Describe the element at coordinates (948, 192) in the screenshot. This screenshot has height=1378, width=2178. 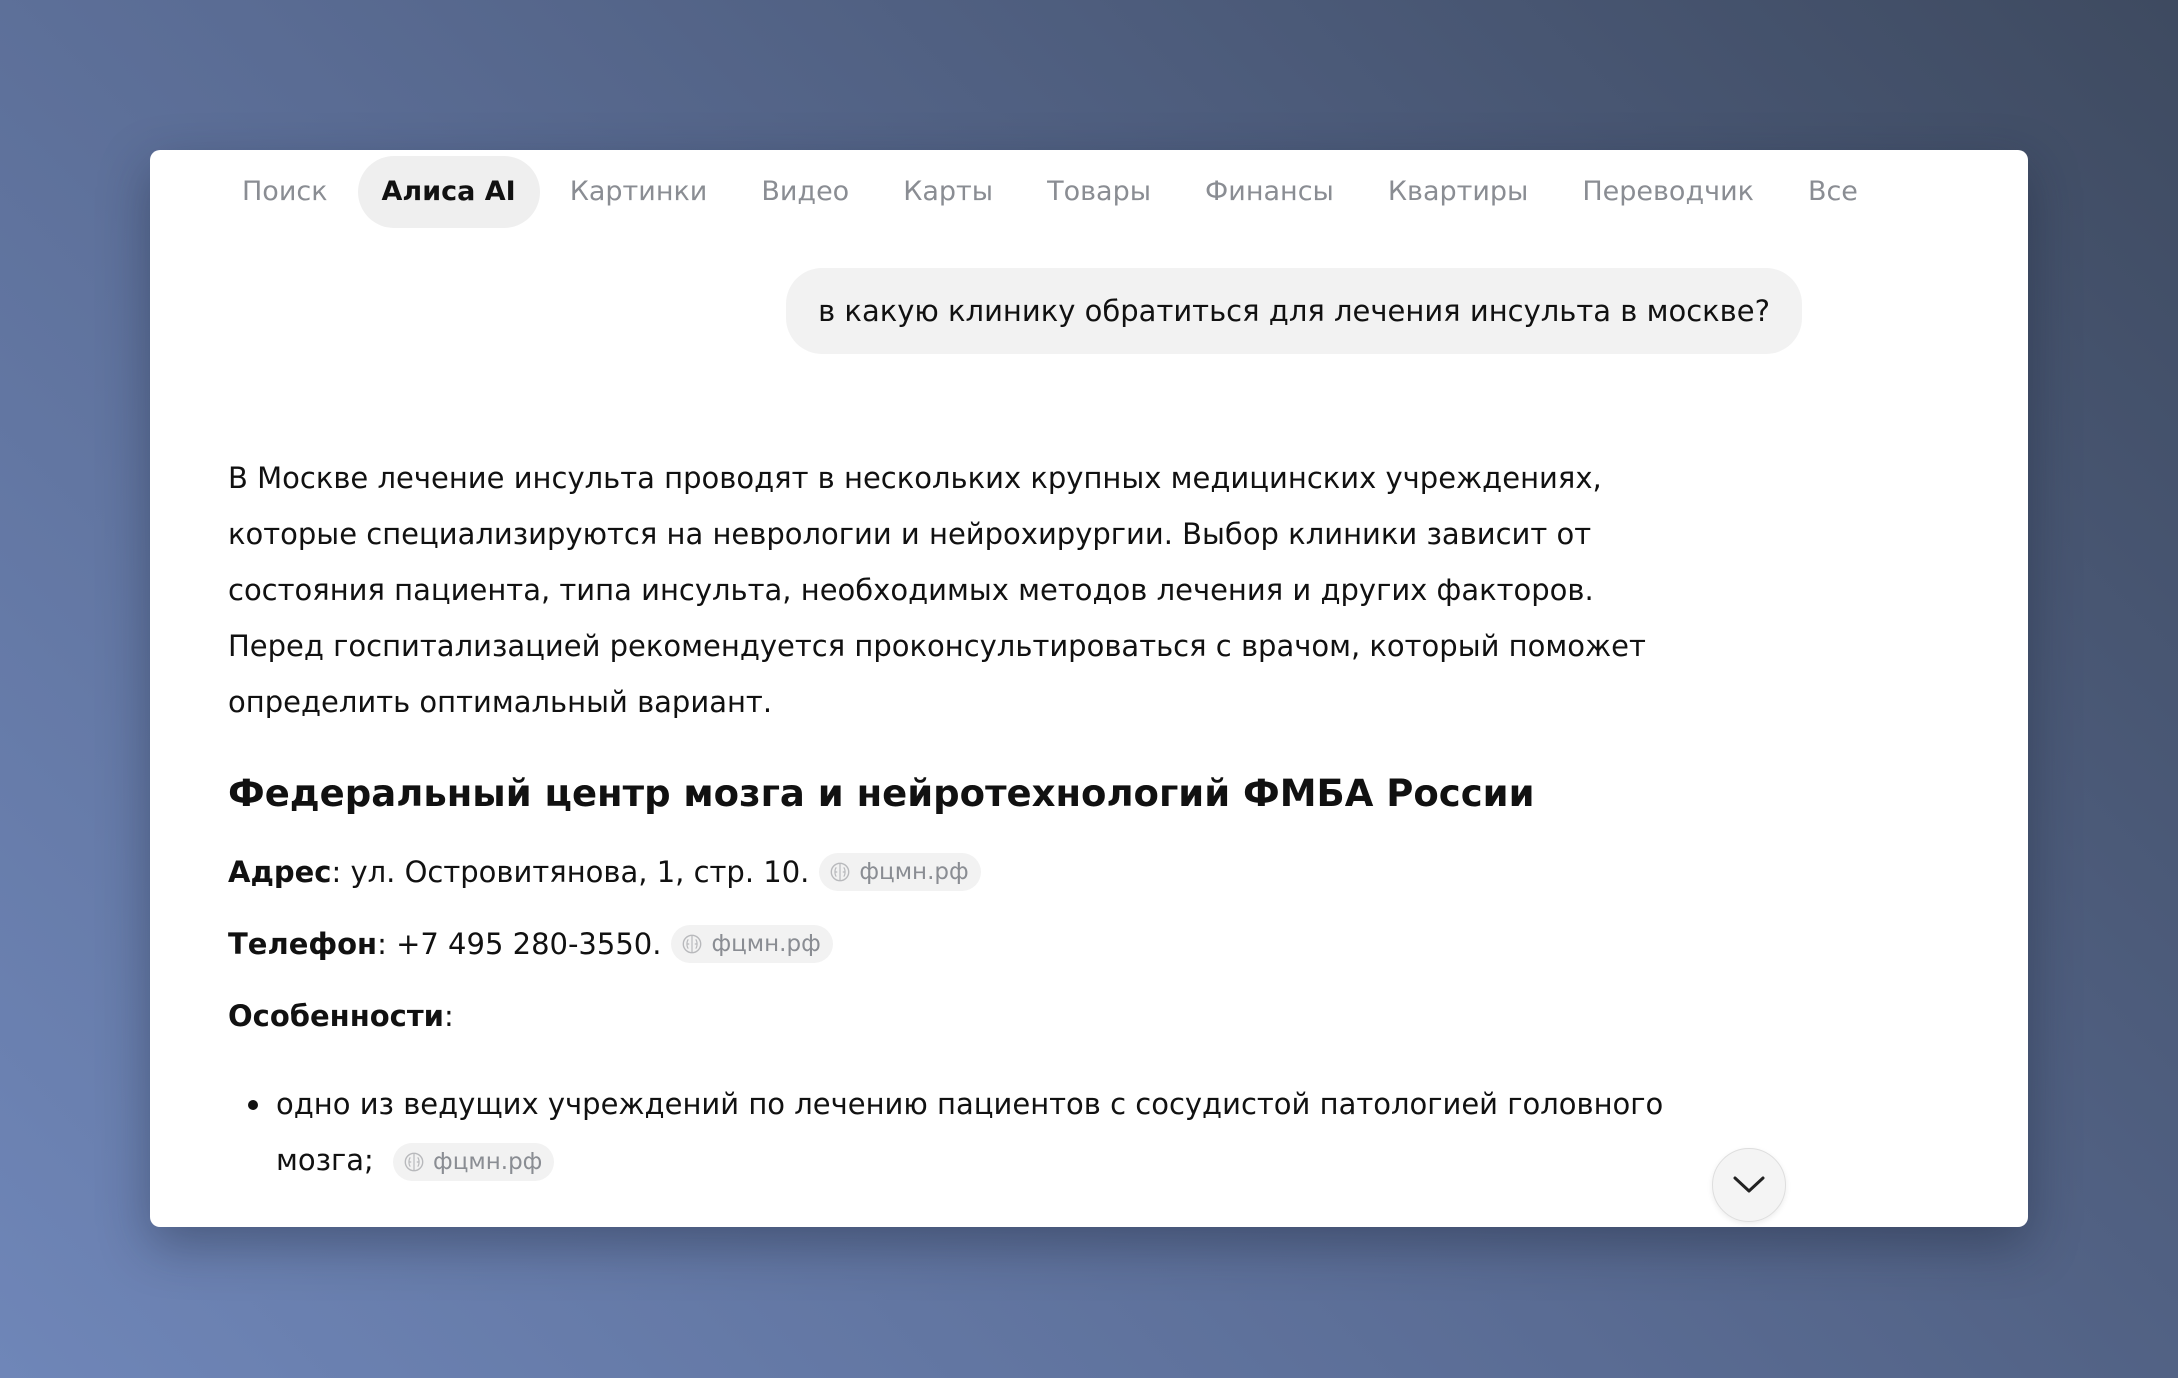
I see `tab-maps: Карты` at that location.